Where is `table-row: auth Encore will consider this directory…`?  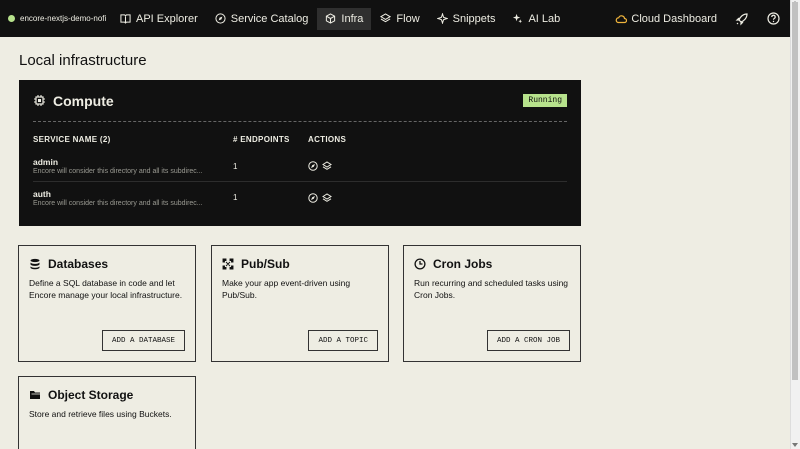
table-row: auth Encore will consider this directory… is located at coordinates (300, 197).